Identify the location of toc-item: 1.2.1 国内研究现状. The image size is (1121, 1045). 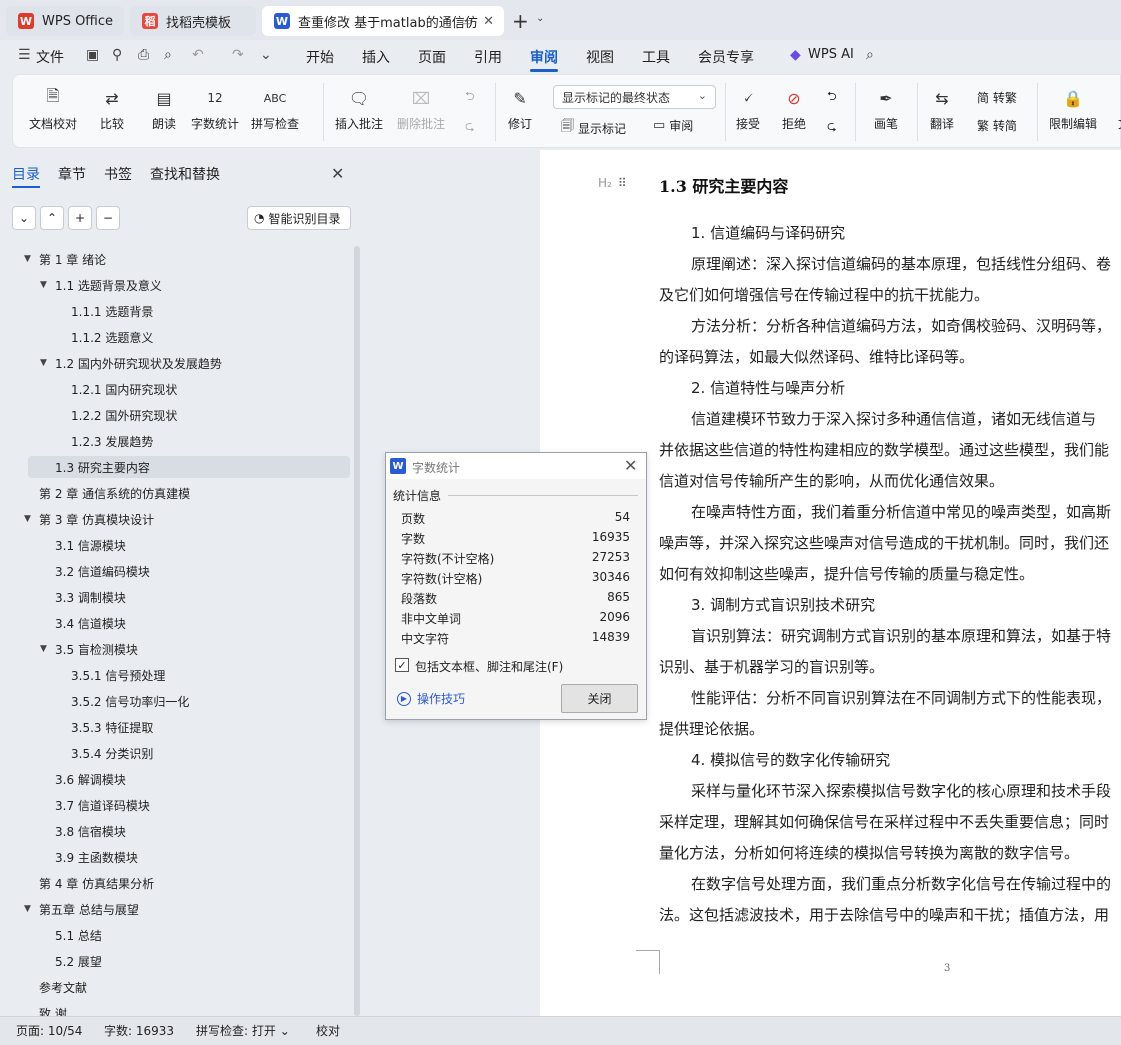
(116, 389).